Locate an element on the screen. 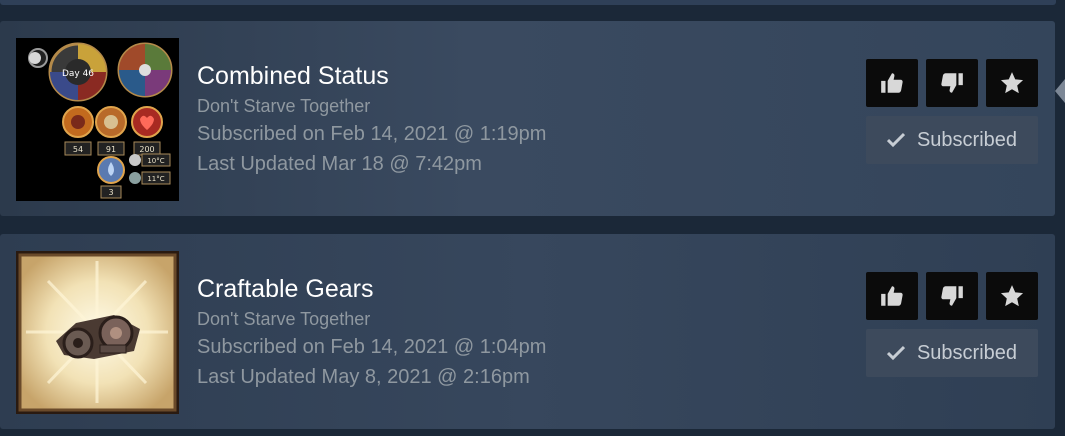 The height and width of the screenshot is (436, 1065). item-last-updated: Last Updated May 8, 2021 @ 2:16pm is located at coordinates (363, 377).